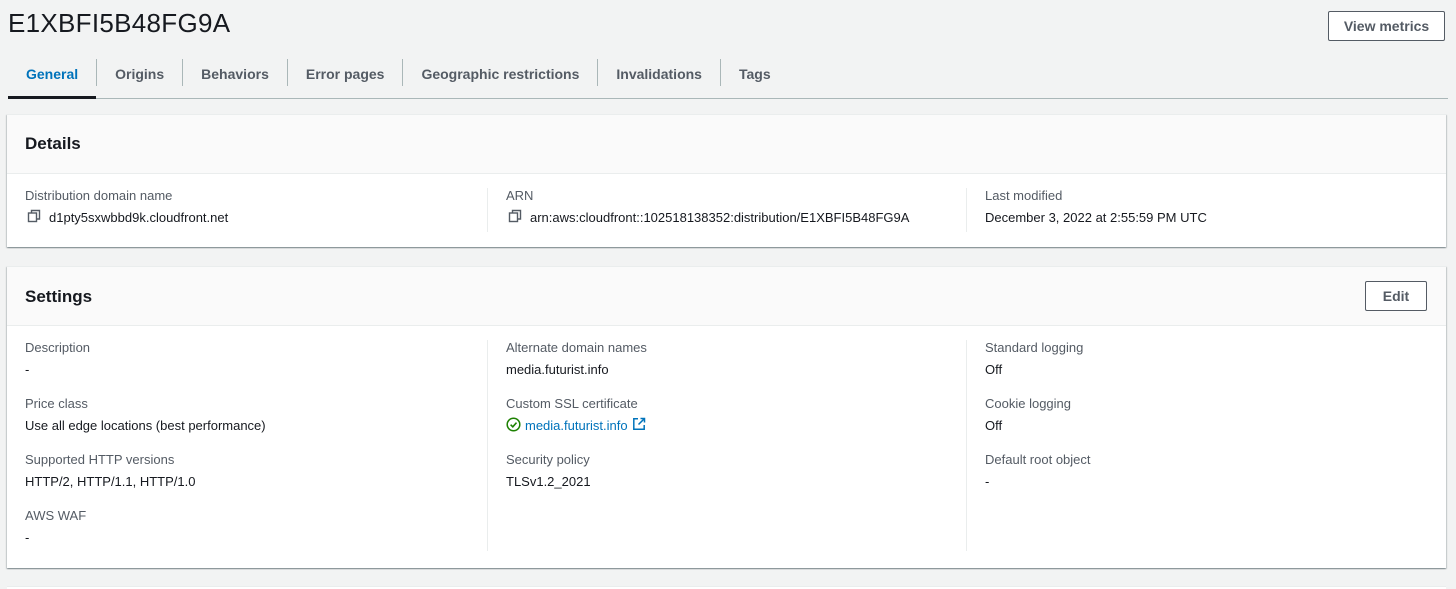 The image size is (1456, 589). Describe the element at coordinates (139, 217) in the screenshot. I see `domain-name-text: d1pty5sxwbbd9k.cloudfront.net` at that location.